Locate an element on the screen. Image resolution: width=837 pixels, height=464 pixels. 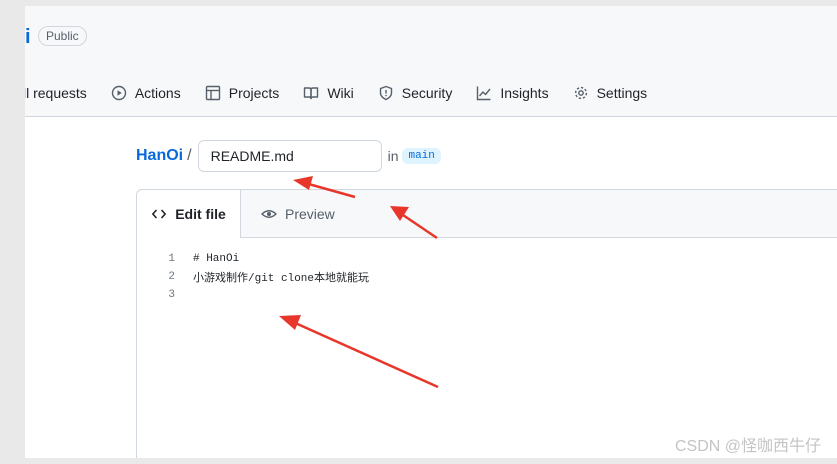
repo-name-fragment: i is located at coordinates (28, 37).